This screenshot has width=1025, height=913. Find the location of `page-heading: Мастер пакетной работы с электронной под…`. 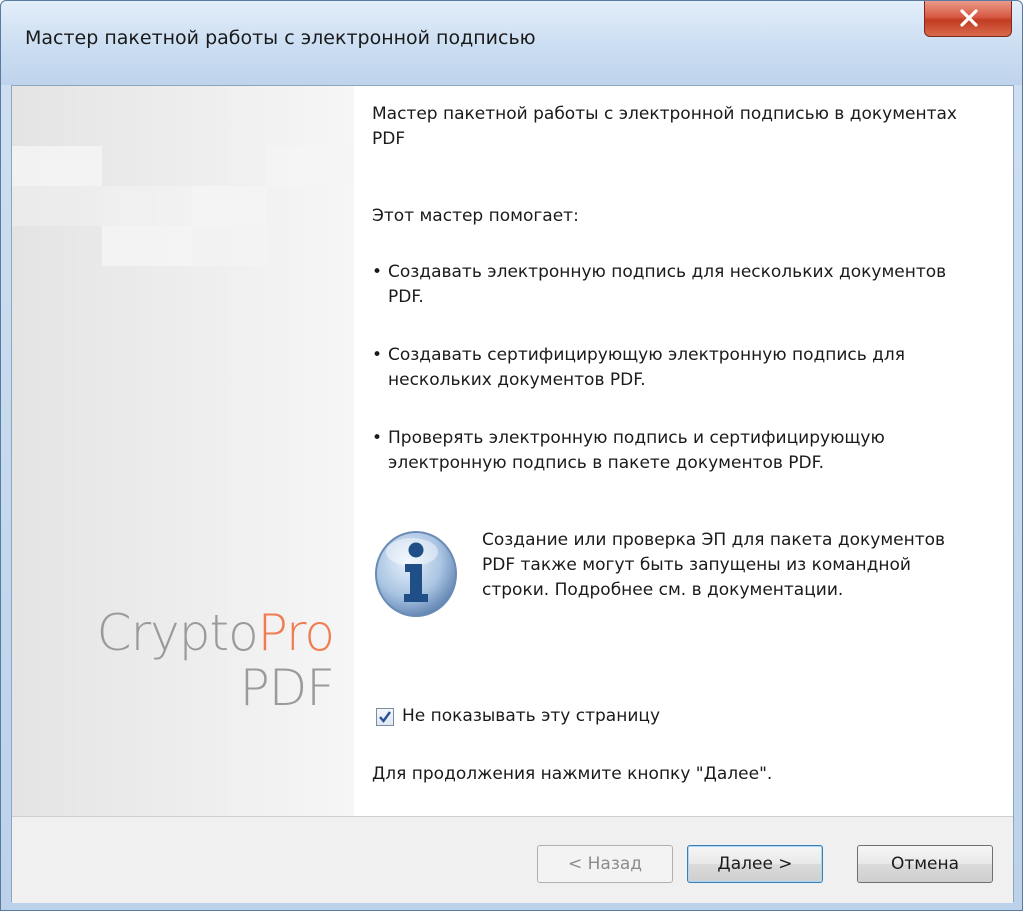

page-heading: Мастер пакетной работы с электронной под… is located at coordinates (664, 126).